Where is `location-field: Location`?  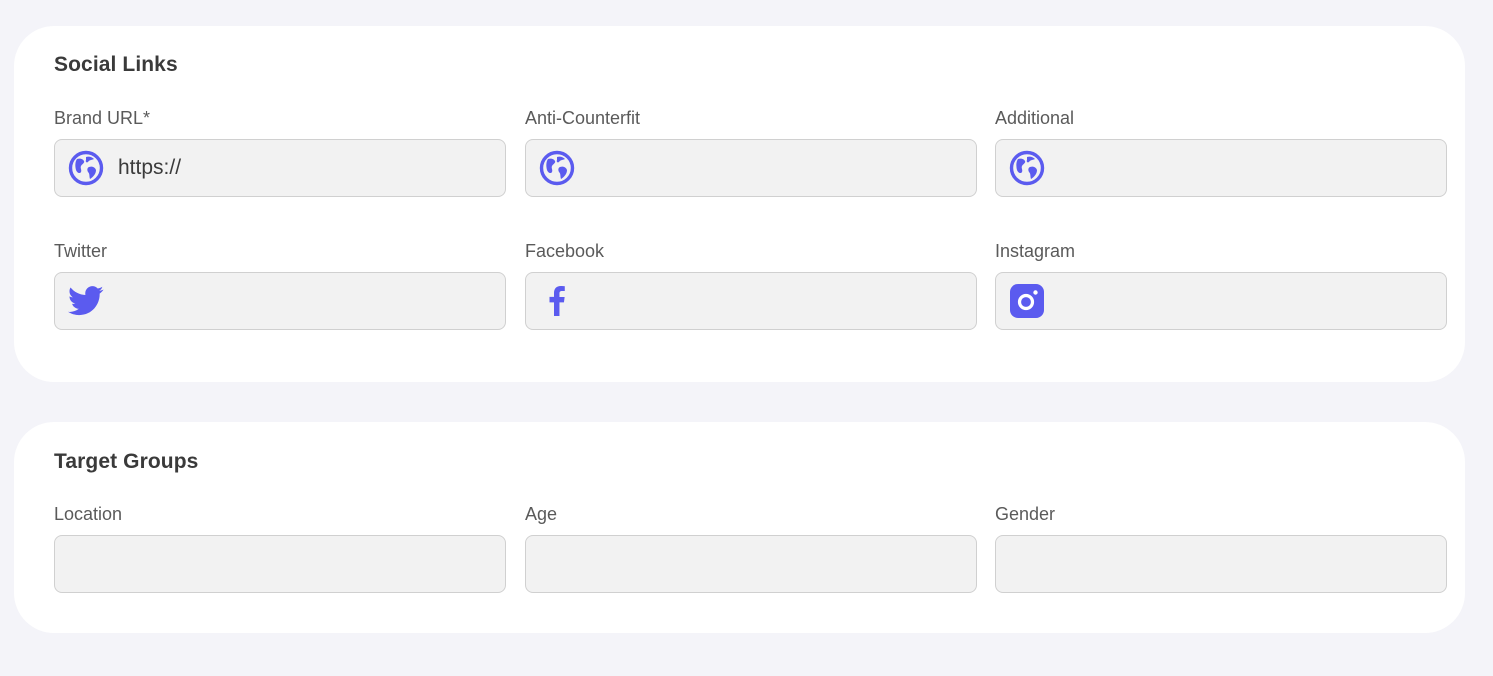 location-field: Location is located at coordinates (280, 548).